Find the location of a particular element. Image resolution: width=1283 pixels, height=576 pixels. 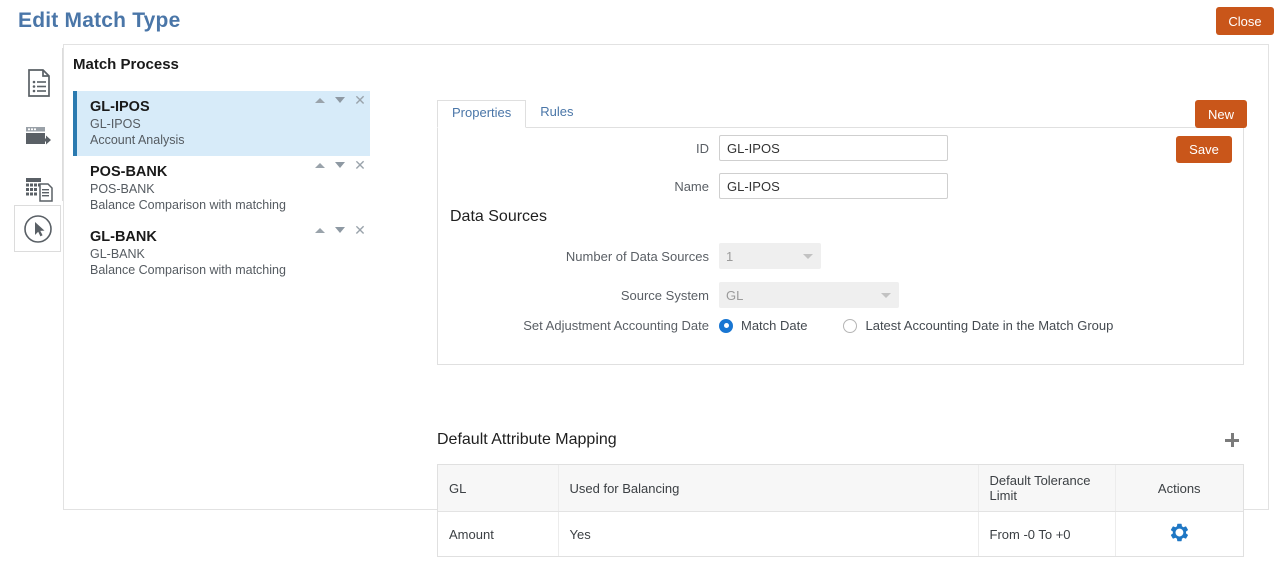

list-item-subtitle: GL-IPOS is located at coordinates (115, 124).